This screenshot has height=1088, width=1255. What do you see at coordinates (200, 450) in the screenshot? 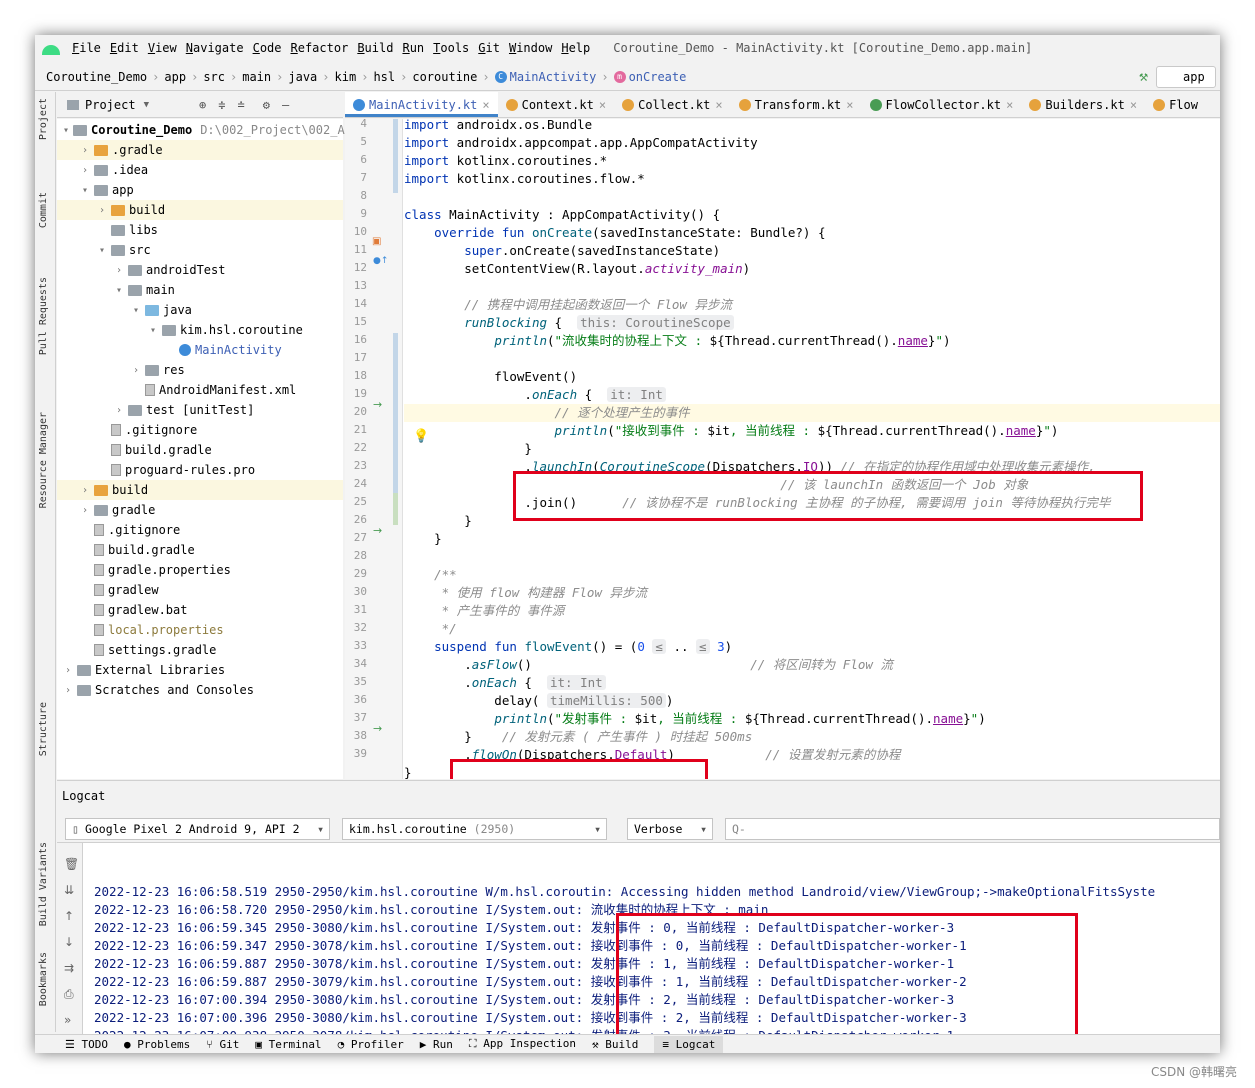
I see `tree-item: build.gradle` at bounding box center [200, 450].